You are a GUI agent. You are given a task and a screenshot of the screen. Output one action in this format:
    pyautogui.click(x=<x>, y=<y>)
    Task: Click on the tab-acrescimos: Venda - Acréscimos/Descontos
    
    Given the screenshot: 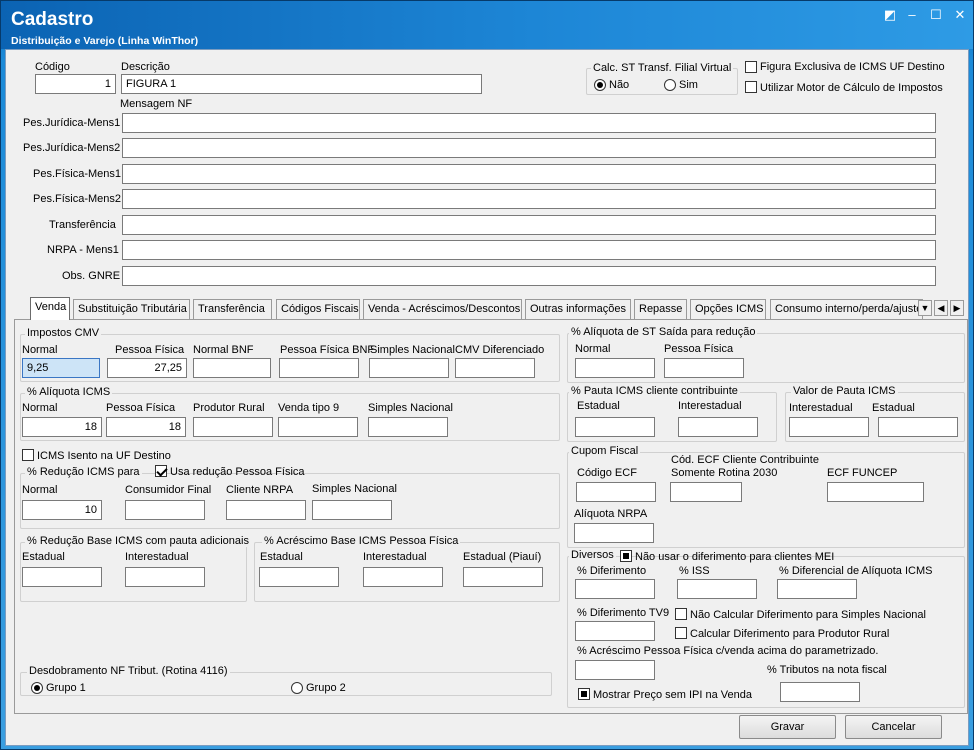 What is the action you would take?
    pyautogui.click(x=442, y=309)
    